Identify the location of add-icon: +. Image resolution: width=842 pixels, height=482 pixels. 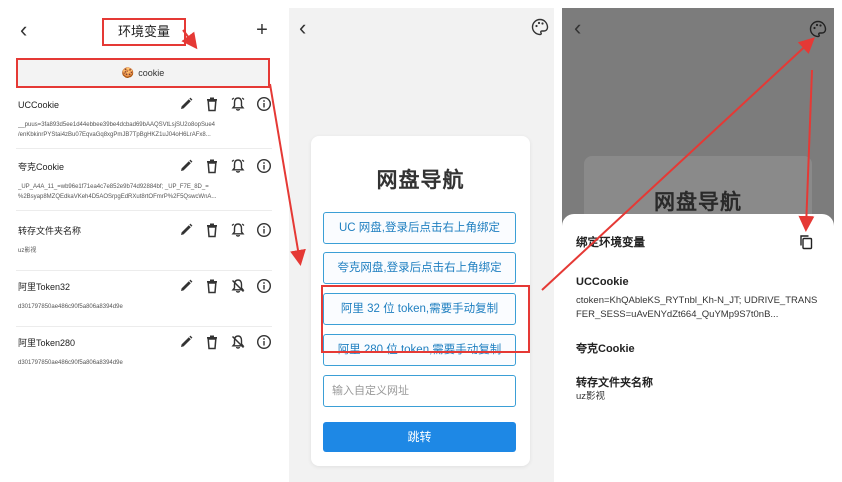
(262, 30).